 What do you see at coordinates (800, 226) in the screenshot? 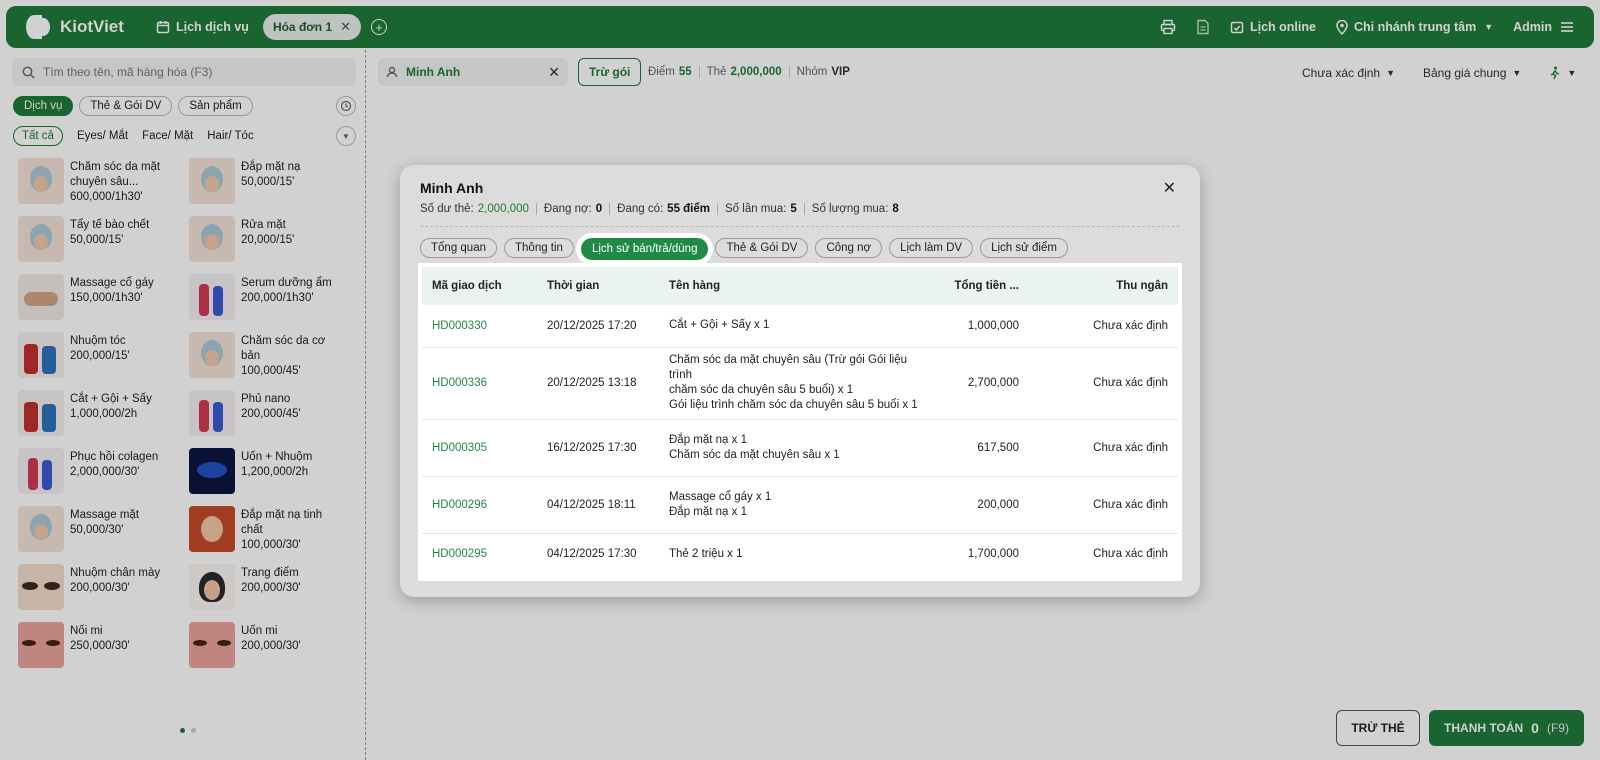
I see `divider` at bounding box center [800, 226].